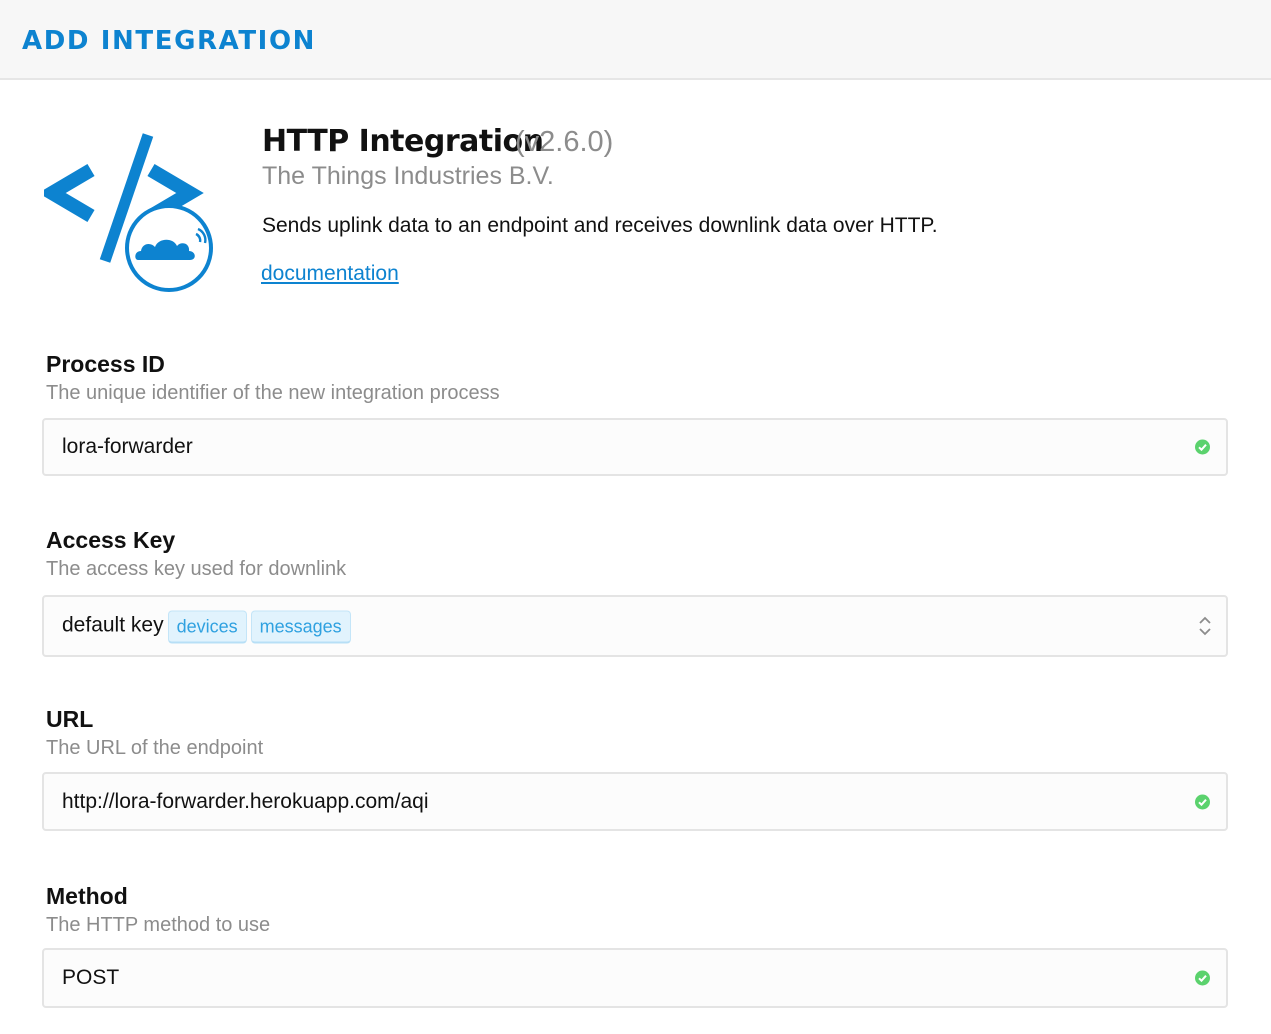  I want to click on process-id-value: lora-forwarder, so click(127, 446).